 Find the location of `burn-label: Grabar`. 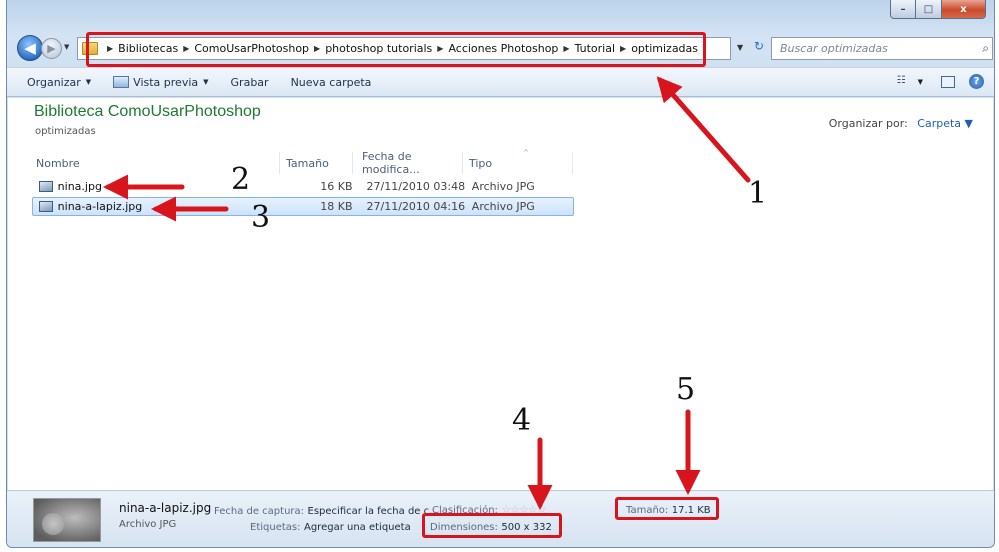

burn-label: Grabar is located at coordinates (249, 82).